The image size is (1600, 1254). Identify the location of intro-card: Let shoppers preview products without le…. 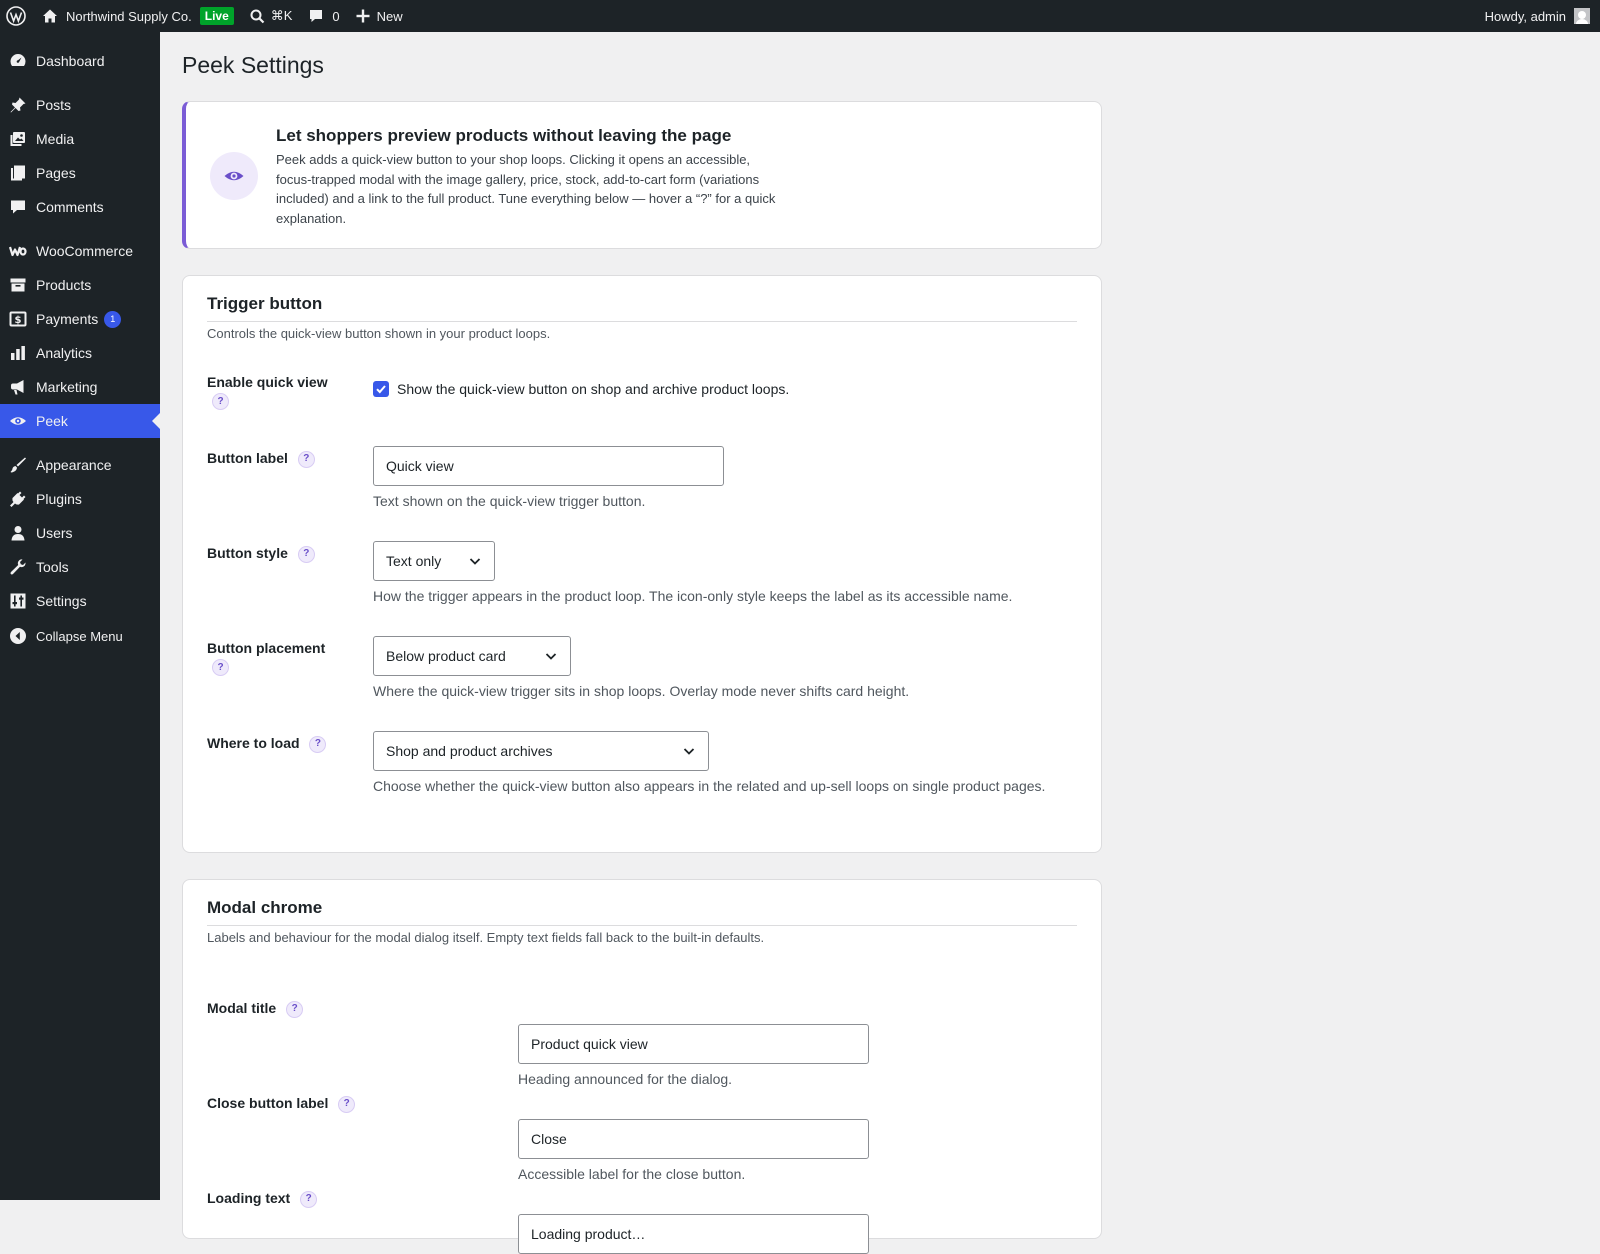
(642, 175).